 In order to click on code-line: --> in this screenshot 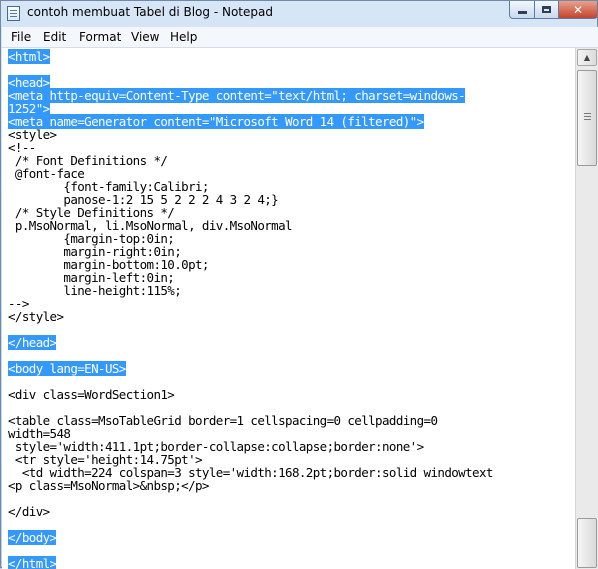, I will do `click(250, 303)`.